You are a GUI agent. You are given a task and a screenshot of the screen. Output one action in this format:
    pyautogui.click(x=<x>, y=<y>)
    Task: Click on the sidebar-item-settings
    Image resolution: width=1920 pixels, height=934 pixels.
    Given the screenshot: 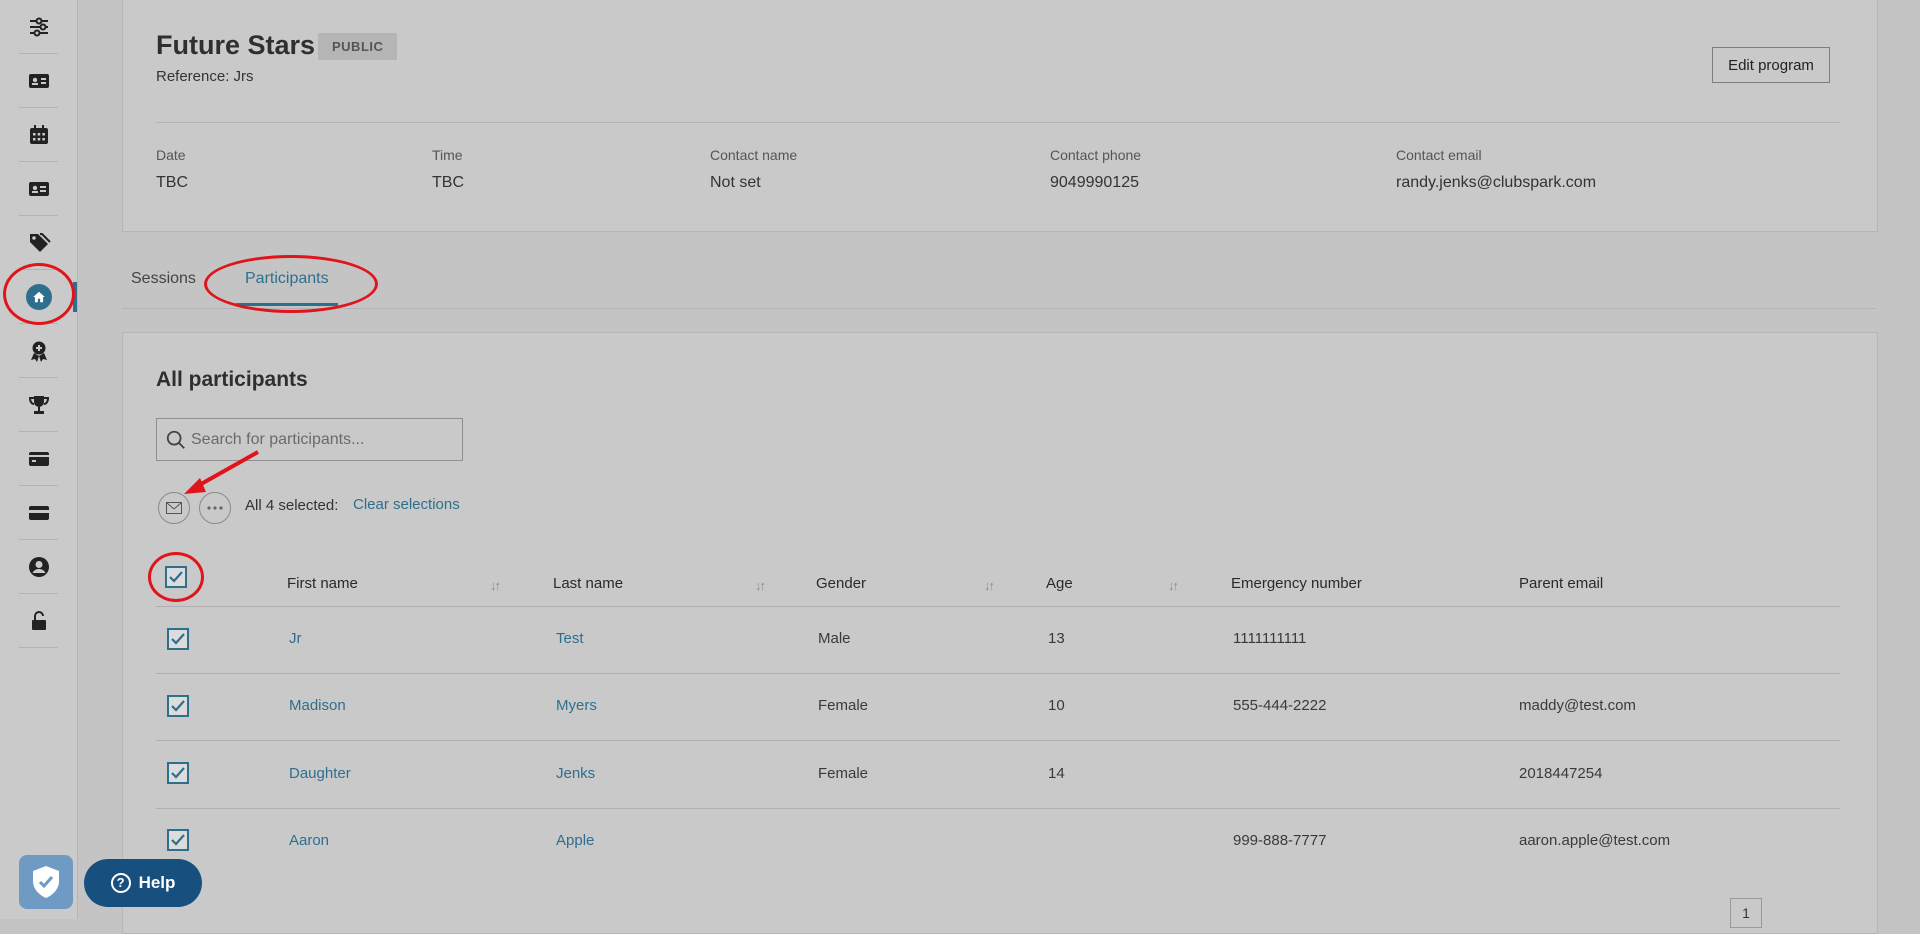 What is the action you would take?
    pyautogui.click(x=38, y=27)
    